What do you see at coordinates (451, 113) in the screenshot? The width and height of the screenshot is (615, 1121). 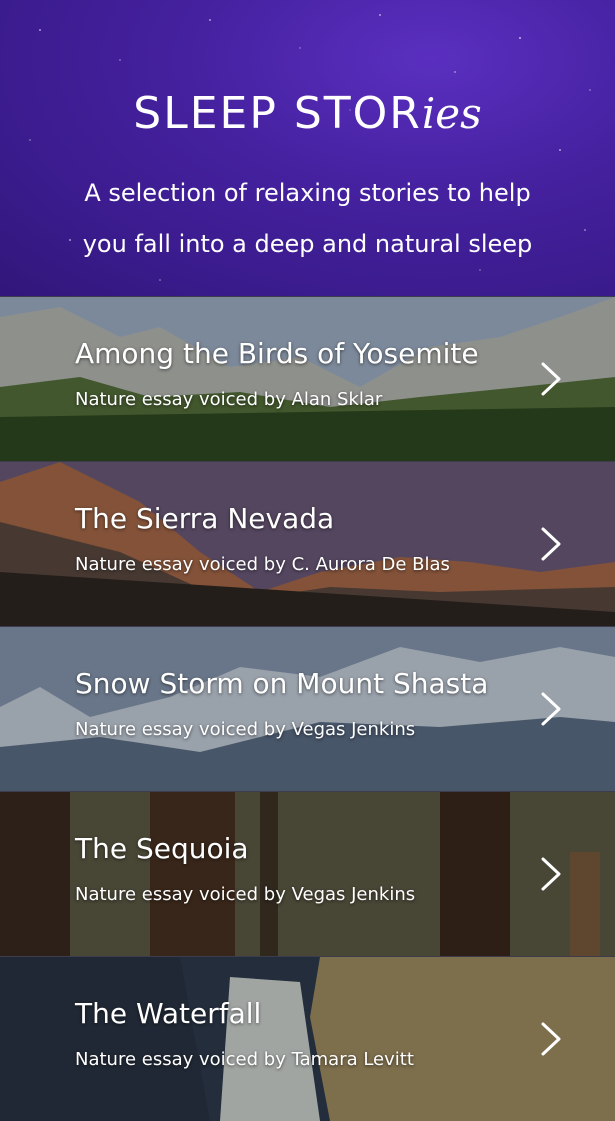 I see `title-script-part: ies` at bounding box center [451, 113].